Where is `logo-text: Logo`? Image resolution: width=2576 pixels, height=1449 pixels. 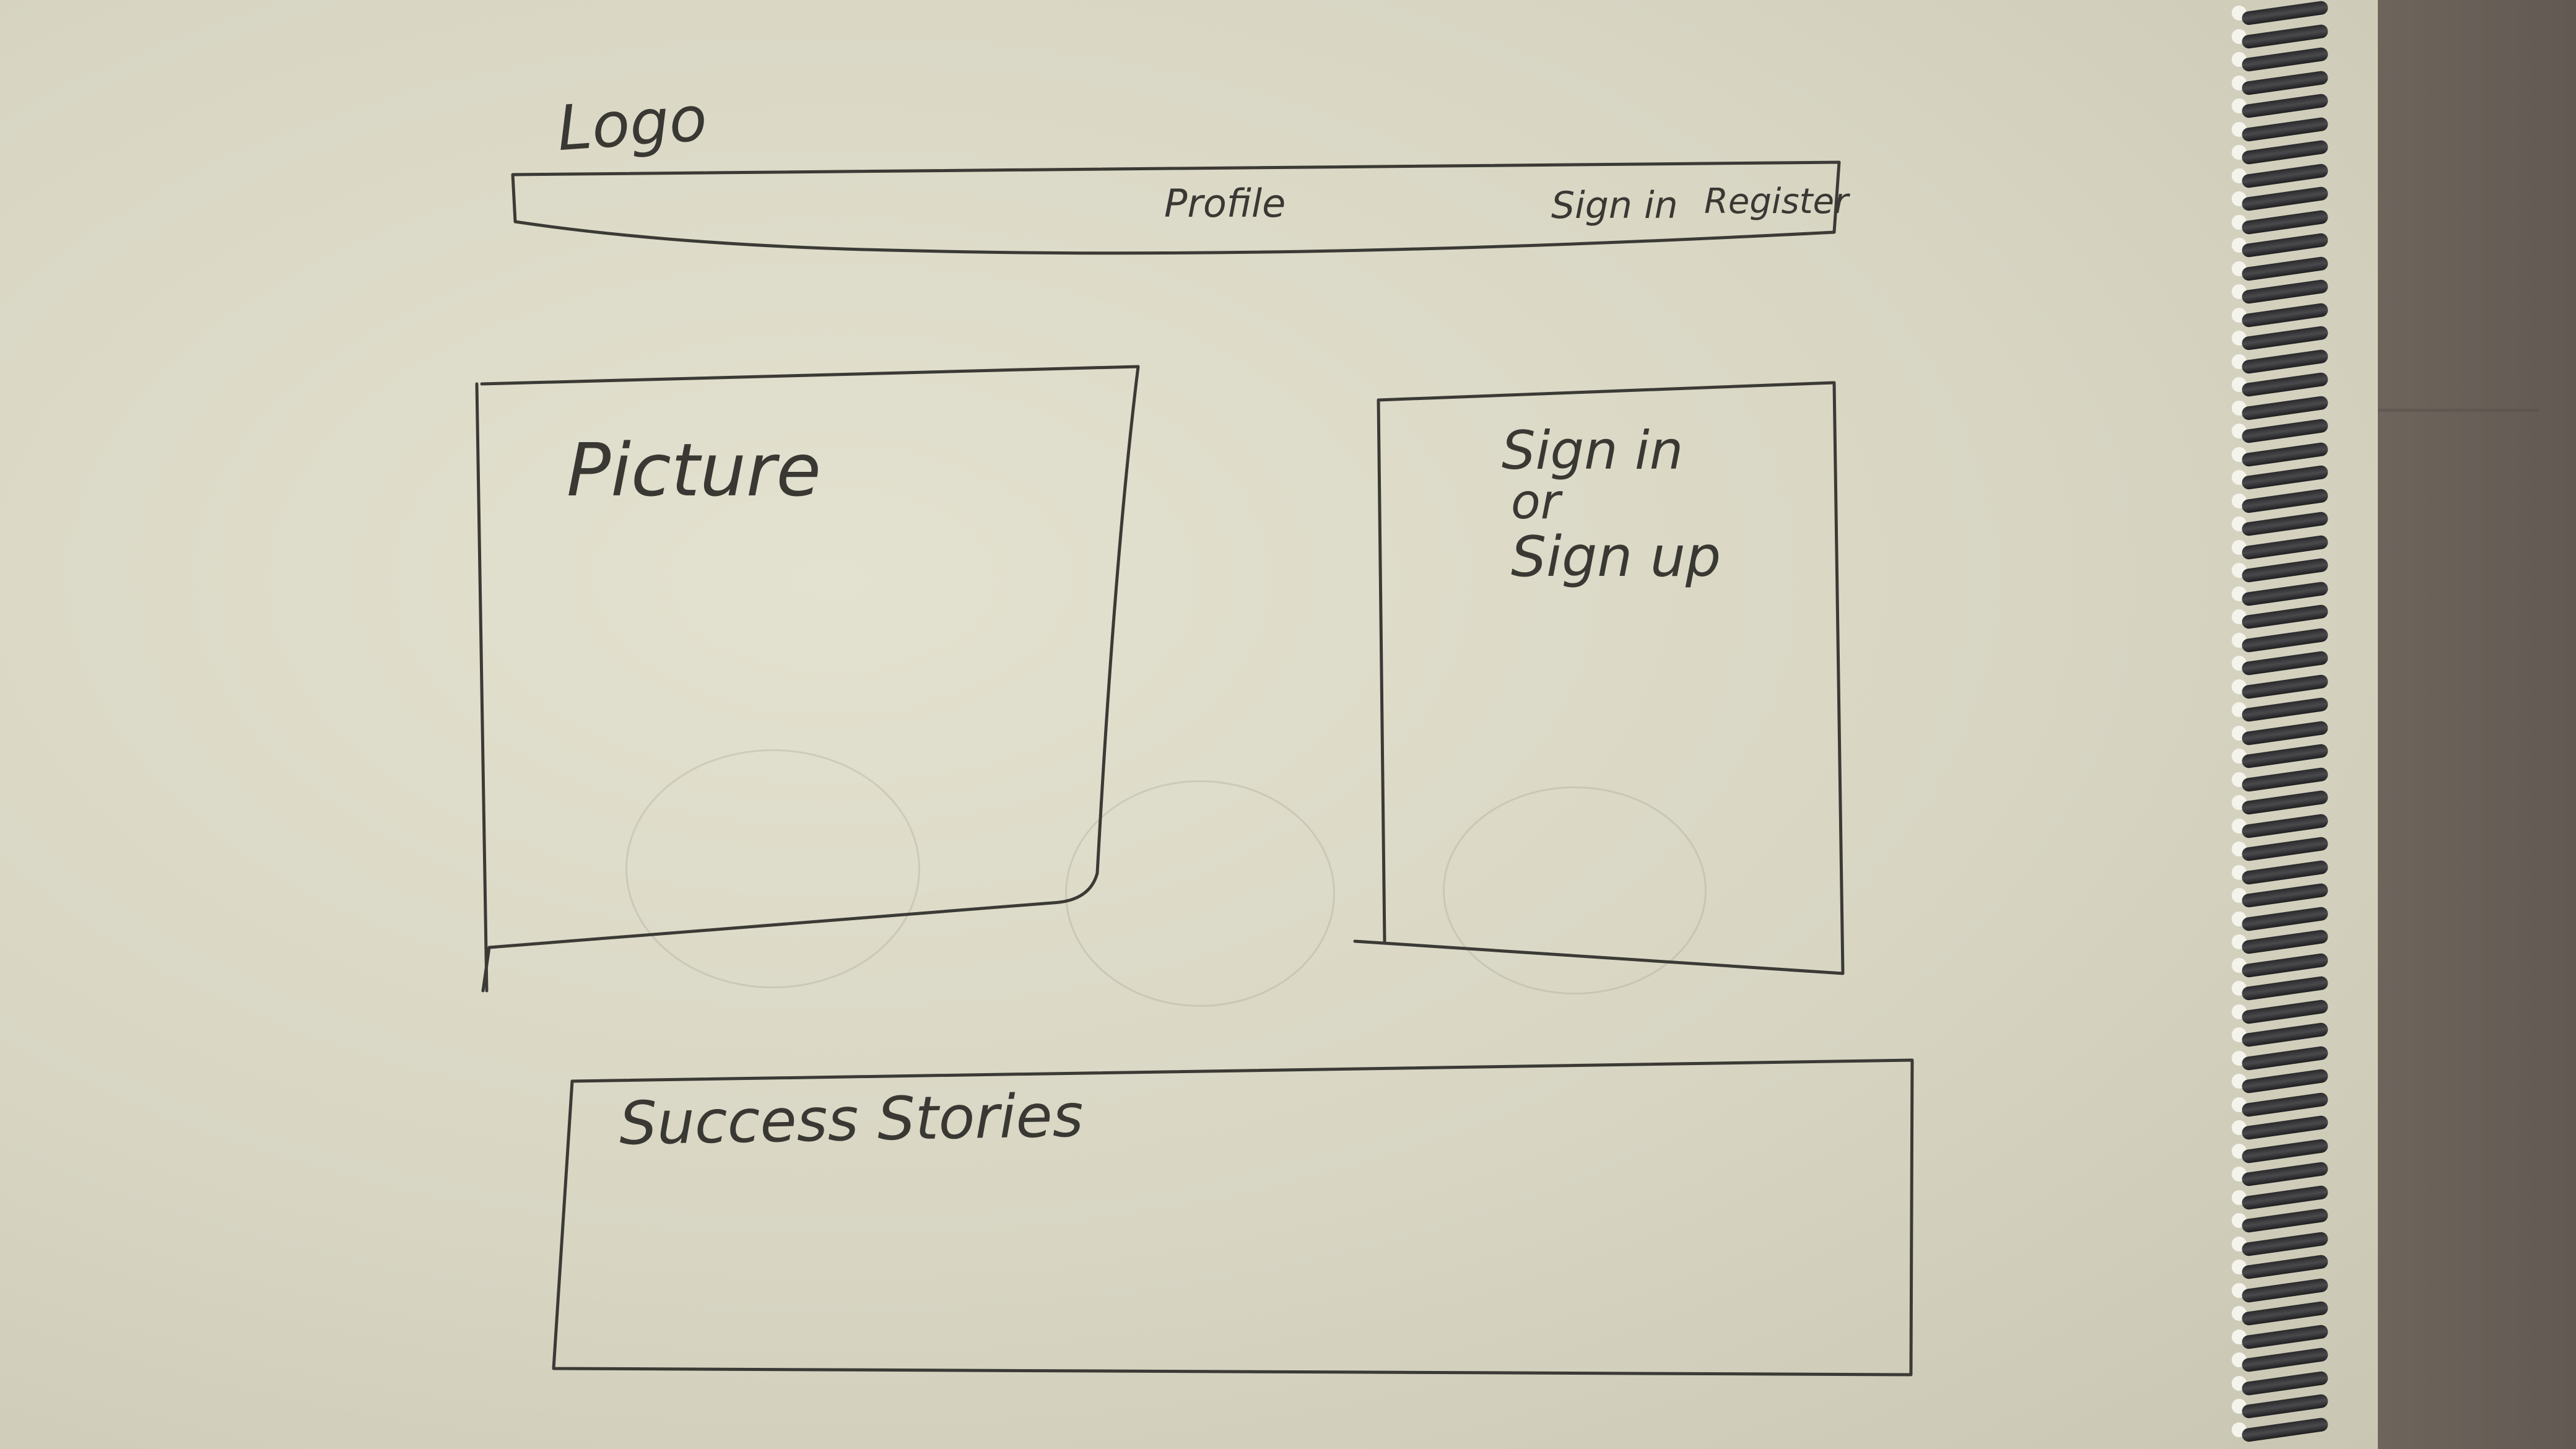
logo-text: Logo is located at coordinates (632, 123).